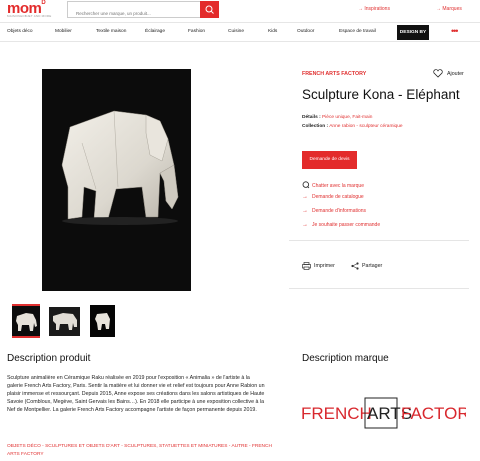 The width and height of the screenshot is (480, 461). What do you see at coordinates (333, 197) in the screenshot?
I see `catalogue-request-link: → Demande de catalogue` at bounding box center [333, 197].